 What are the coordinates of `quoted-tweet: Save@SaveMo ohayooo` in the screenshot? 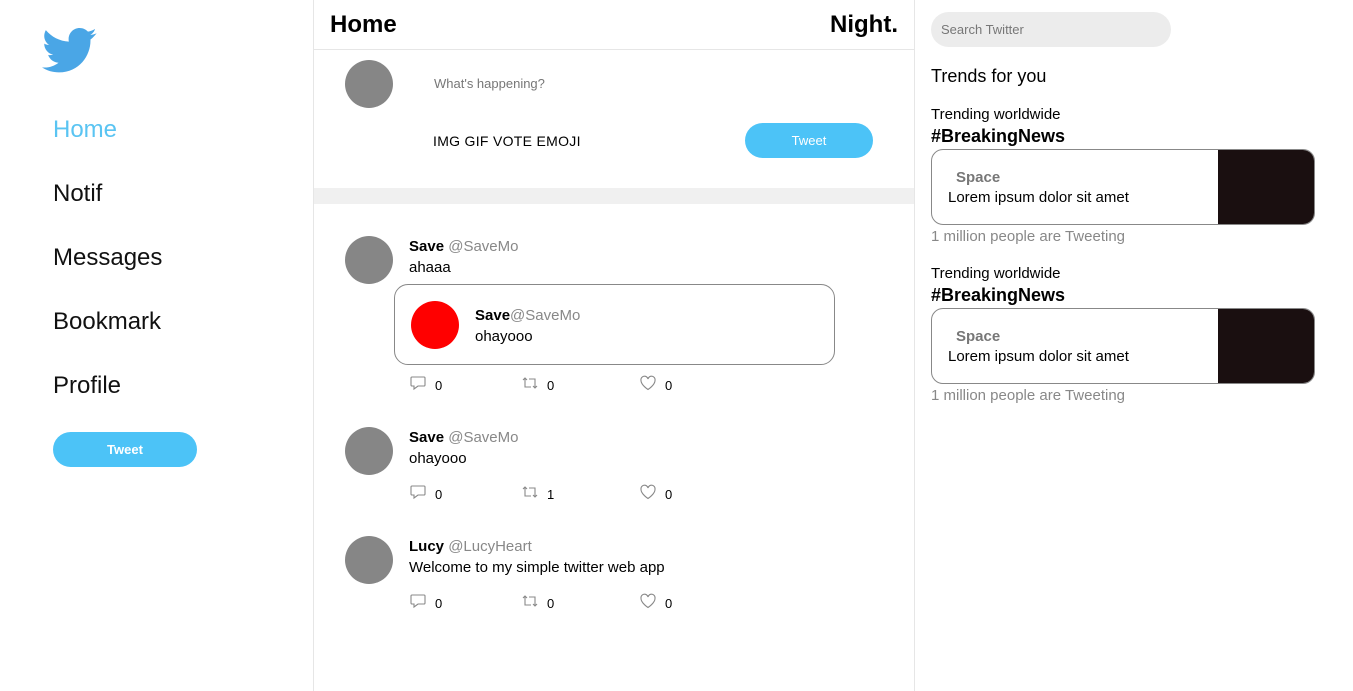 It's located at (614, 324).